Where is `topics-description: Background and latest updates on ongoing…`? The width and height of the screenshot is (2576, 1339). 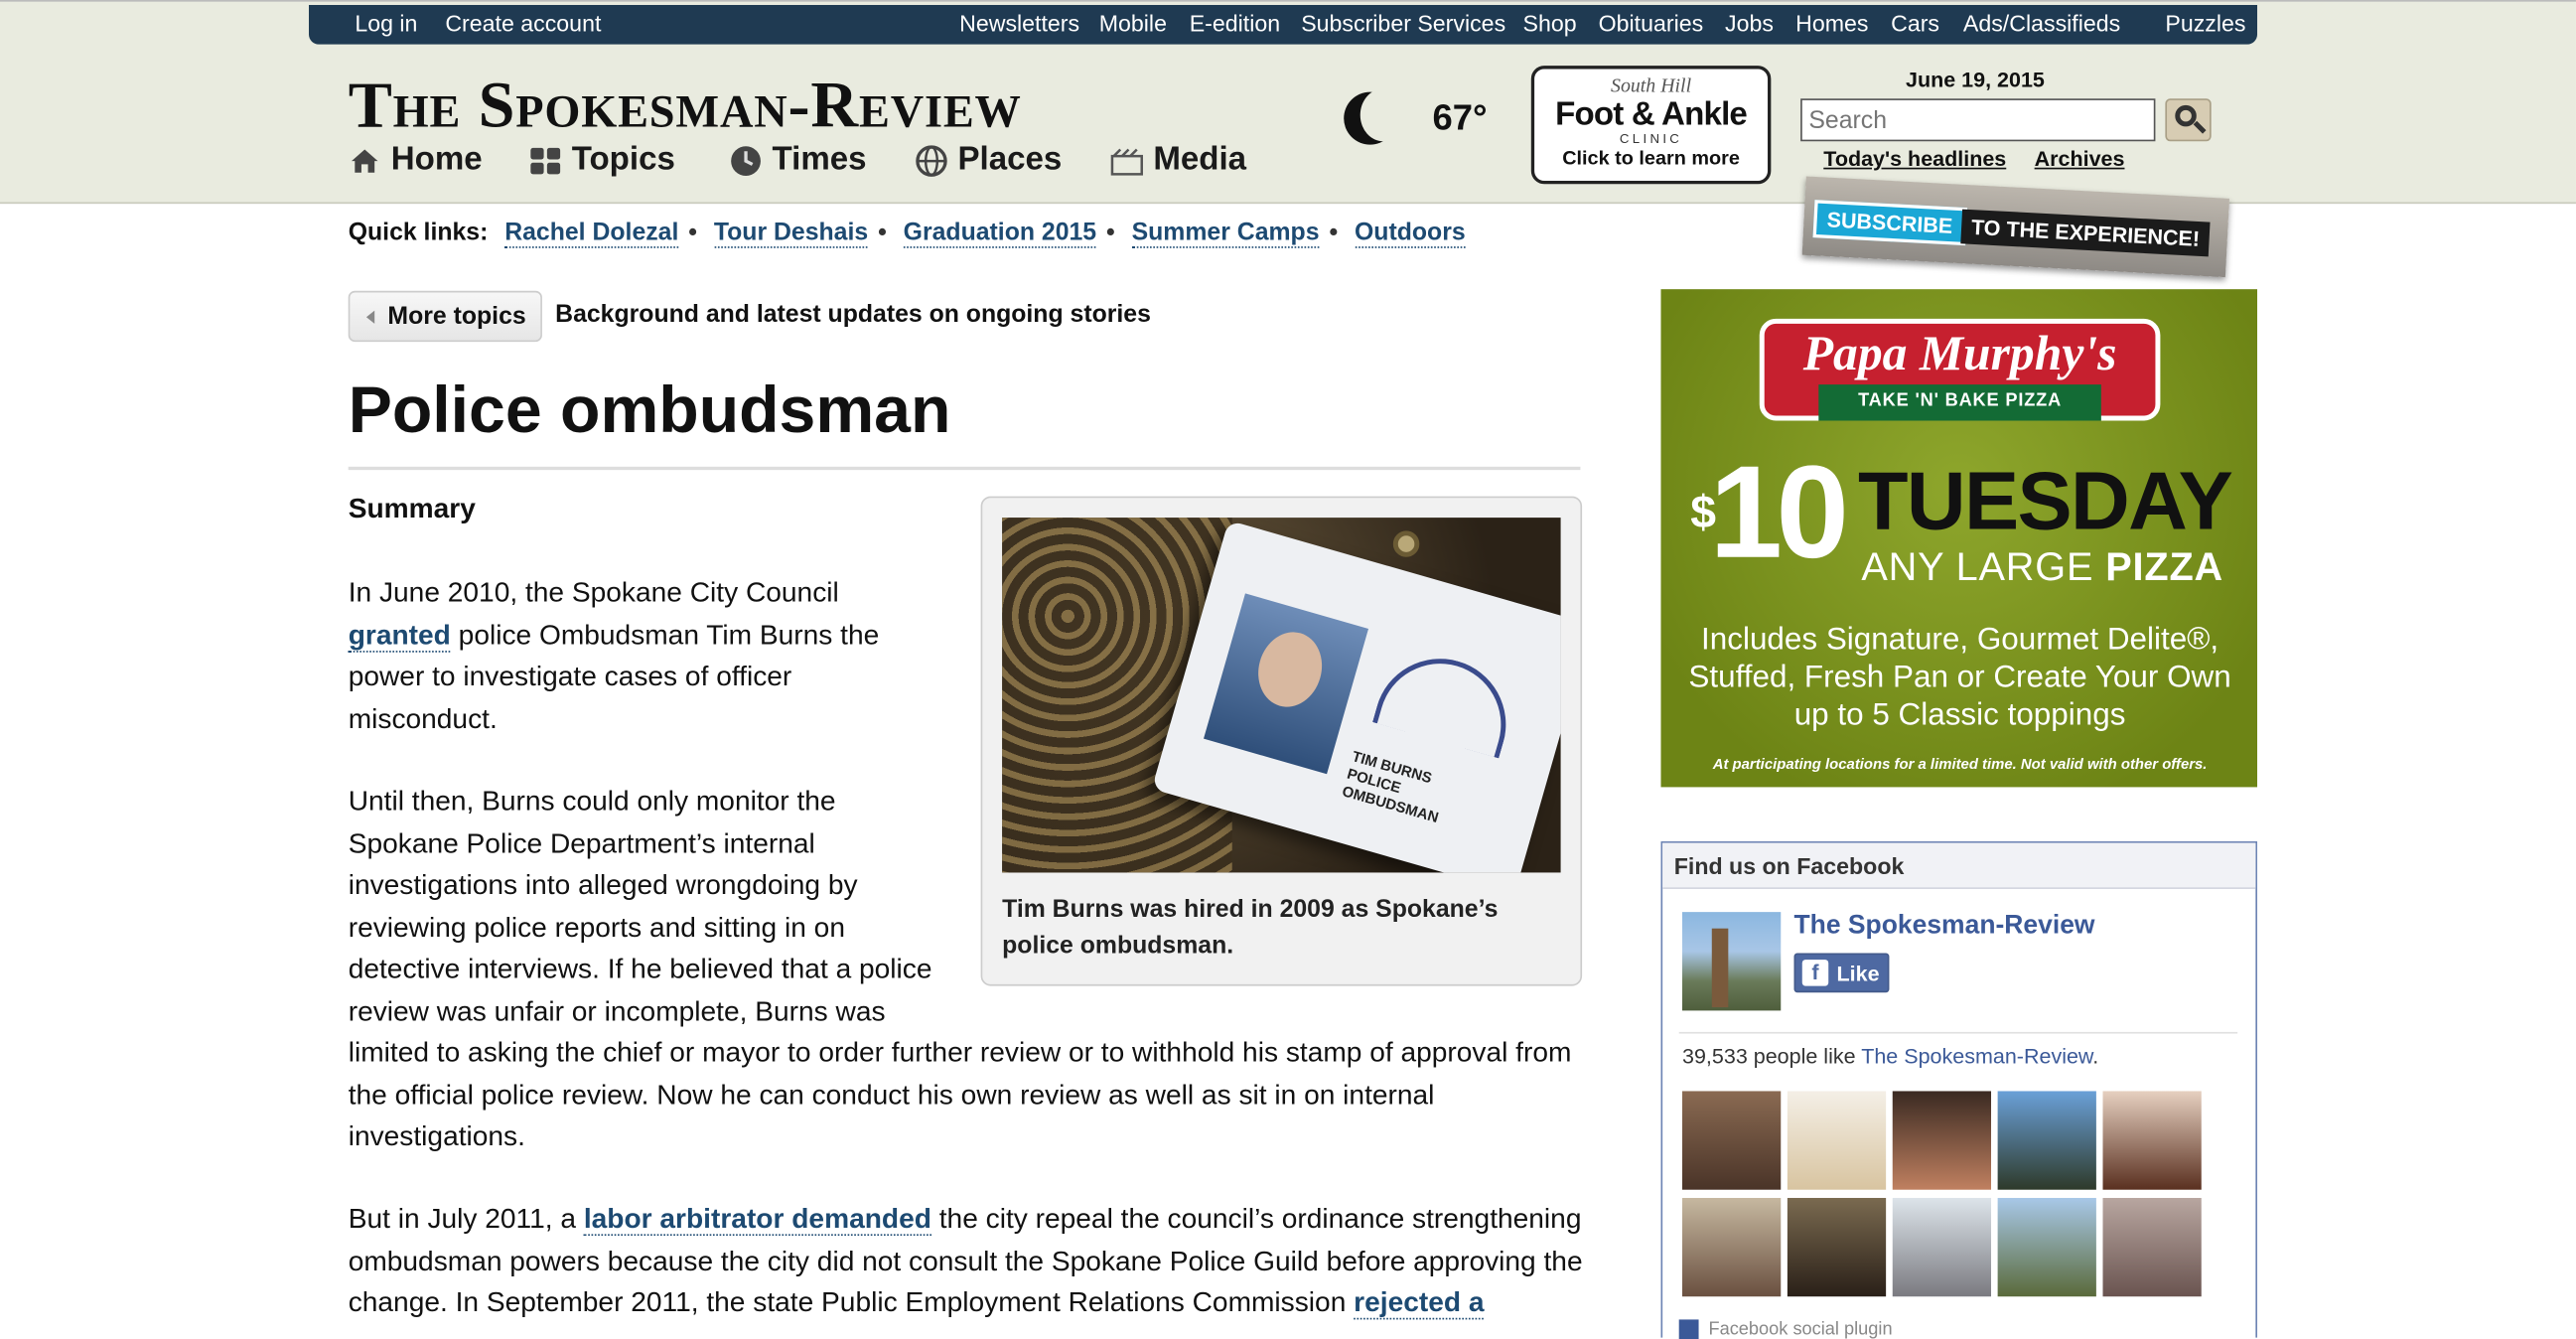 topics-description: Background and latest updates on ongoing… is located at coordinates (853, 314).